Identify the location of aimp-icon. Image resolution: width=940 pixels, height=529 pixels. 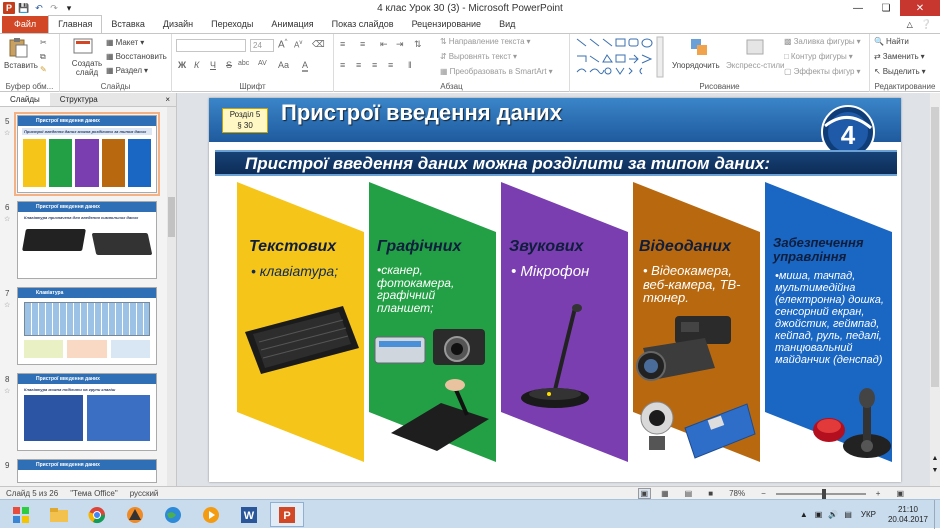
(135, 514).